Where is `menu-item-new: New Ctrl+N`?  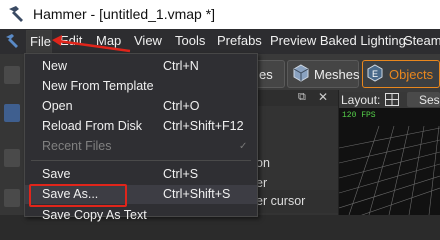 menu-item-new: New Ctrl+N is located at coordinates (141, 66).